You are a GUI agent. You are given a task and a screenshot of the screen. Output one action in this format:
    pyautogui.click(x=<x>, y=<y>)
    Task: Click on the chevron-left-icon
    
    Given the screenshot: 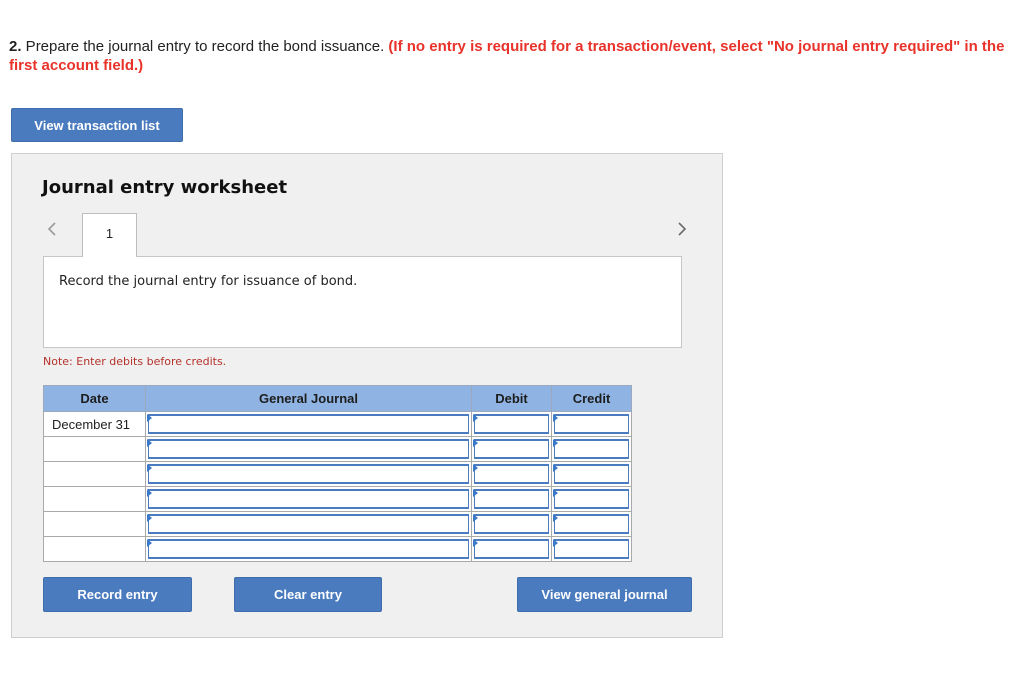 What is the action you would take?
    pyautogui.click(x=51, y=229)
    